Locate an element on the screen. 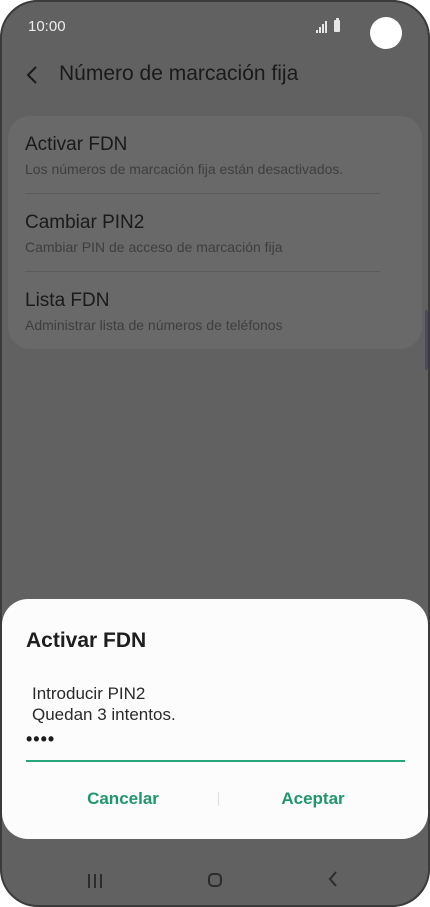 The height and width of the screenshot is (907, 430). battery-icon is located at coordinates (337, 25).